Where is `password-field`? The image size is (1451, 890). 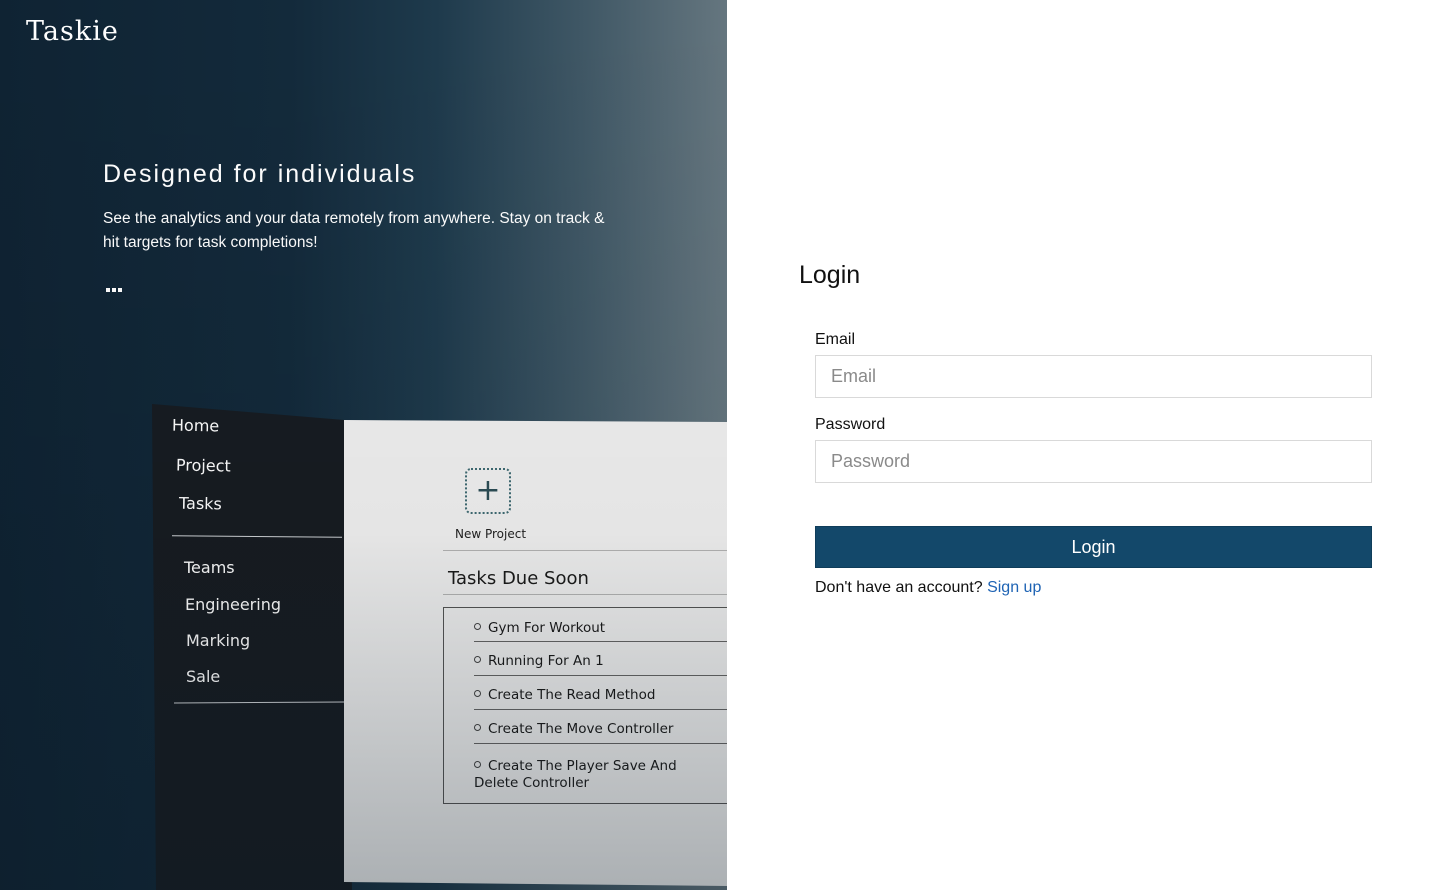 password-field is located at coordinates (1093, 461).